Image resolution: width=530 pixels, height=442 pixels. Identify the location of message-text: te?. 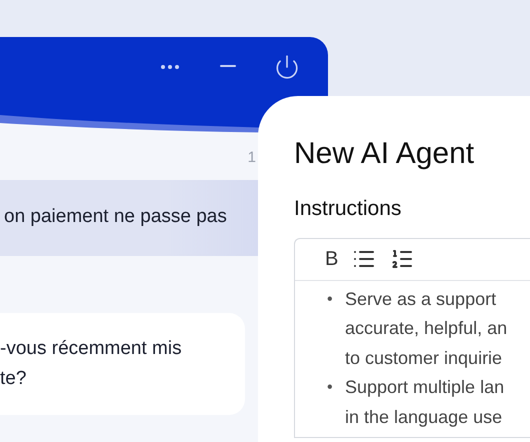
(13, 378).